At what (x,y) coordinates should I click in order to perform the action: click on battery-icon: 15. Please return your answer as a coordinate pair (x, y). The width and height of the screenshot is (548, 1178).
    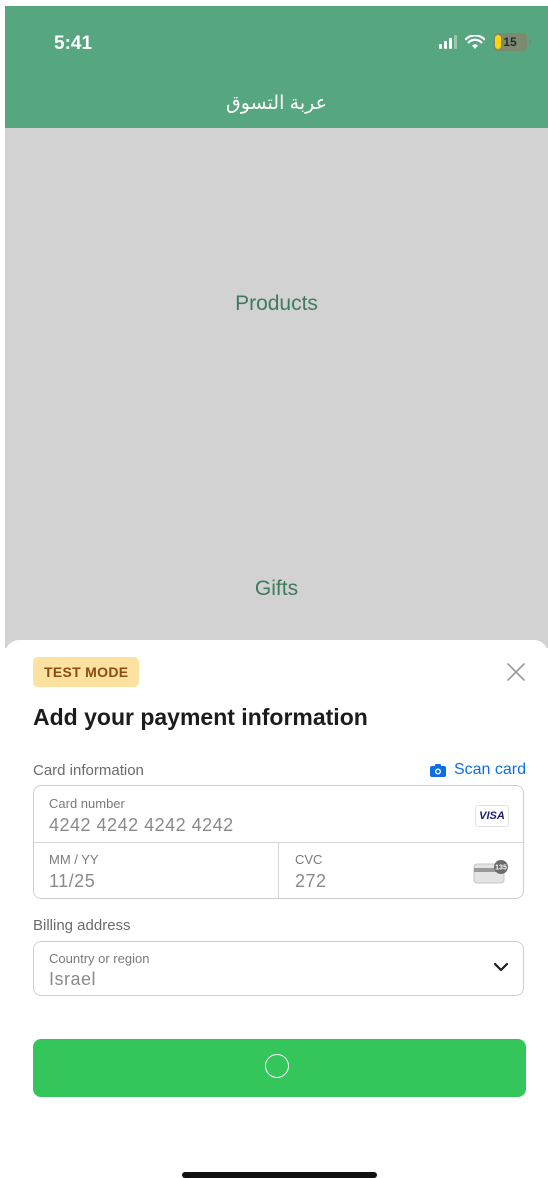
    Looking at the image, I should click on (512, 42).